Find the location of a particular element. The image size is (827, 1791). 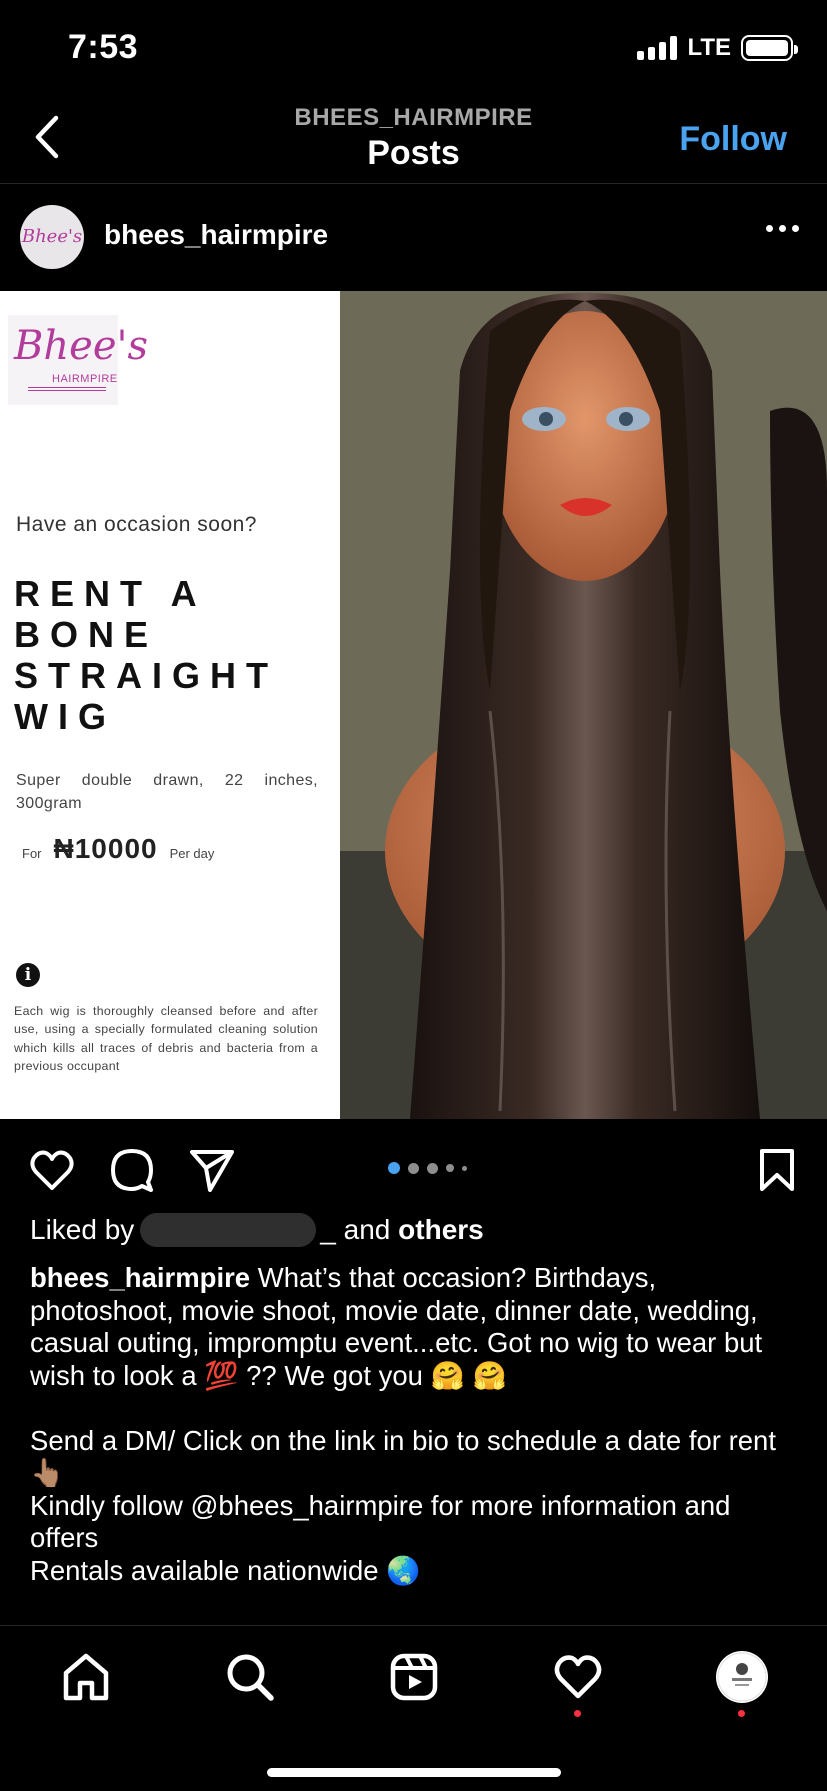

status-bar: 7:53 LTE is located at coordinates (413, 50).